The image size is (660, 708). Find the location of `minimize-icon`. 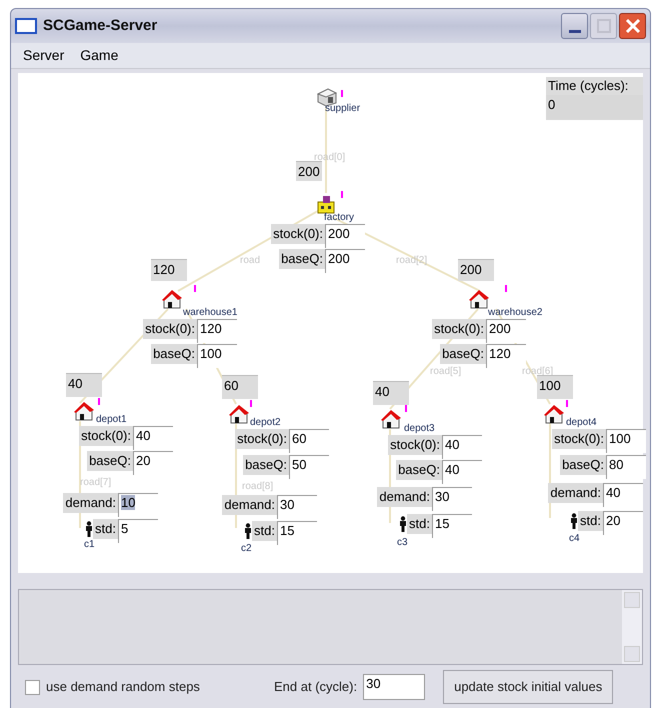

minimize-icon is located at coordinates (574, 31).